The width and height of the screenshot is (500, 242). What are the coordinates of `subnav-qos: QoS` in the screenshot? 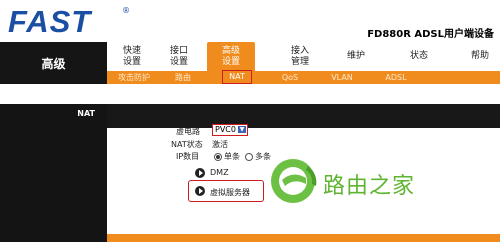 It's located at (290, 77).